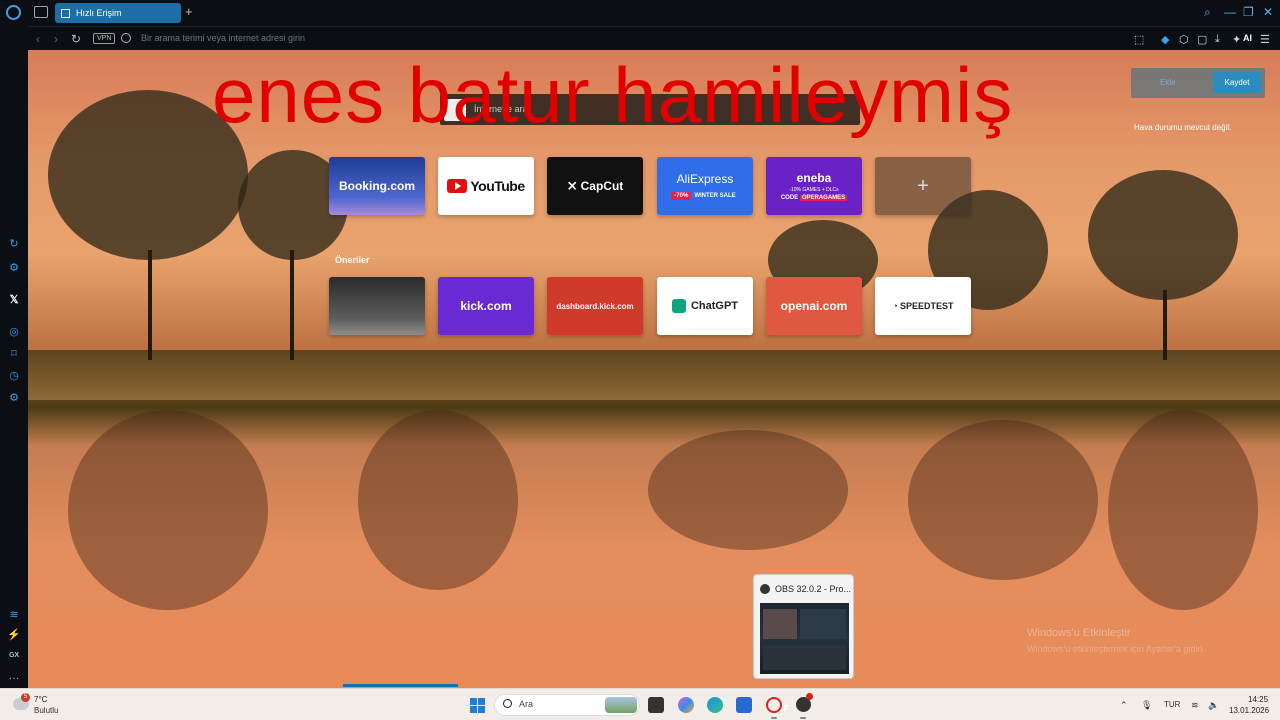 The image size is (1280, 720). What do you see at coordinates (814, 178) in the screenshot?
I see `tile-label: eneba` at bounding box center [814, 178].